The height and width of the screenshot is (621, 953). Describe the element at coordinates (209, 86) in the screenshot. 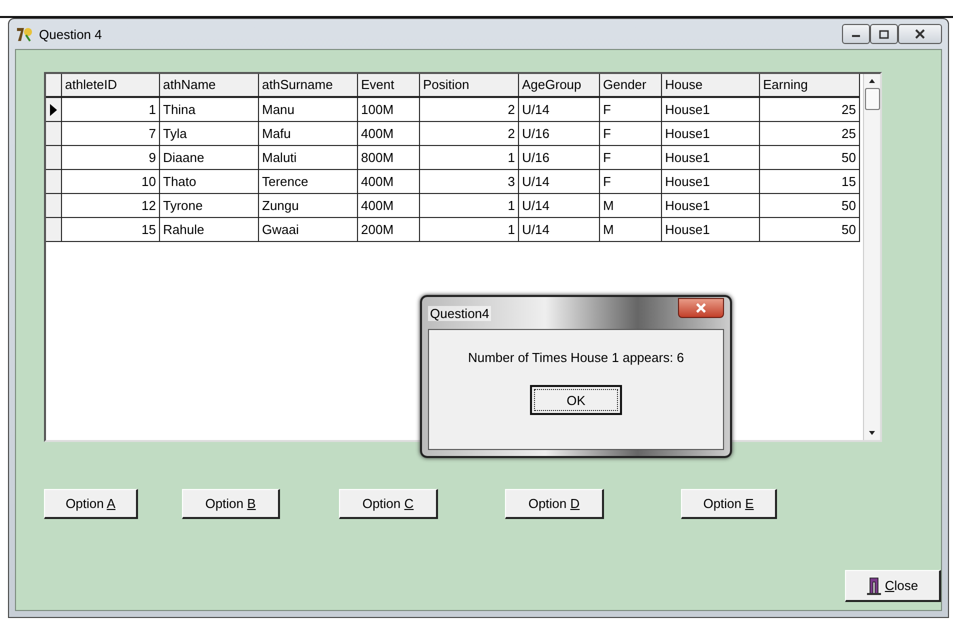

I see `column-header: athName` at that location.